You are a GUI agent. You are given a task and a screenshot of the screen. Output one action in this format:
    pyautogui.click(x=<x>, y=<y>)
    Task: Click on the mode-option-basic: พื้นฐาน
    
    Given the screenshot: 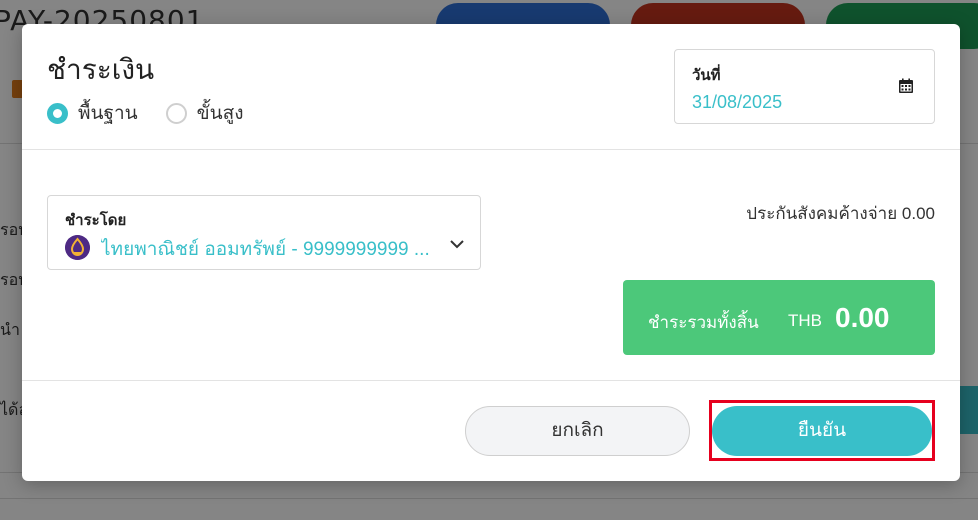 What is the action you would take?
    pyautogui.click(x=92, y=113)
    